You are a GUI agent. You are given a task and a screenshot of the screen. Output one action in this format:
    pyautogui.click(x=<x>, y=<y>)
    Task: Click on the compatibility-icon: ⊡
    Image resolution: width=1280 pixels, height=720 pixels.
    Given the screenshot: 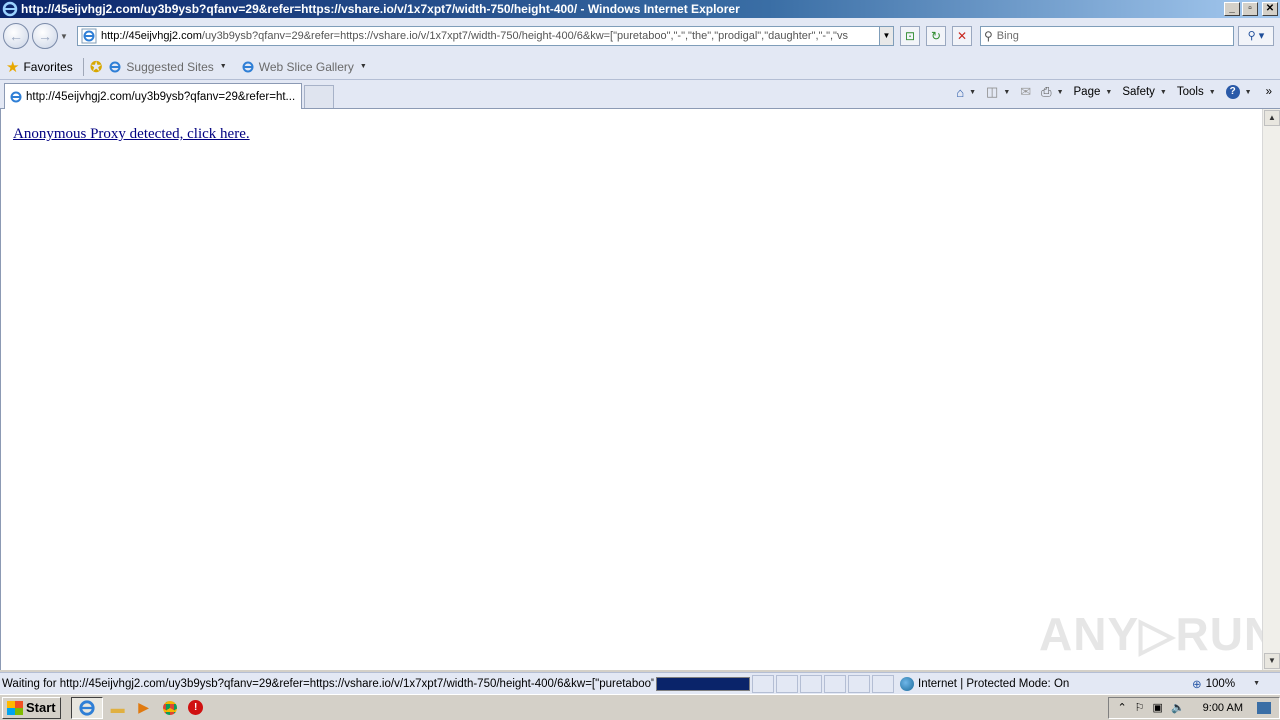 What is the action you would take?
    pyautogui.click(x=910, y=36)
    